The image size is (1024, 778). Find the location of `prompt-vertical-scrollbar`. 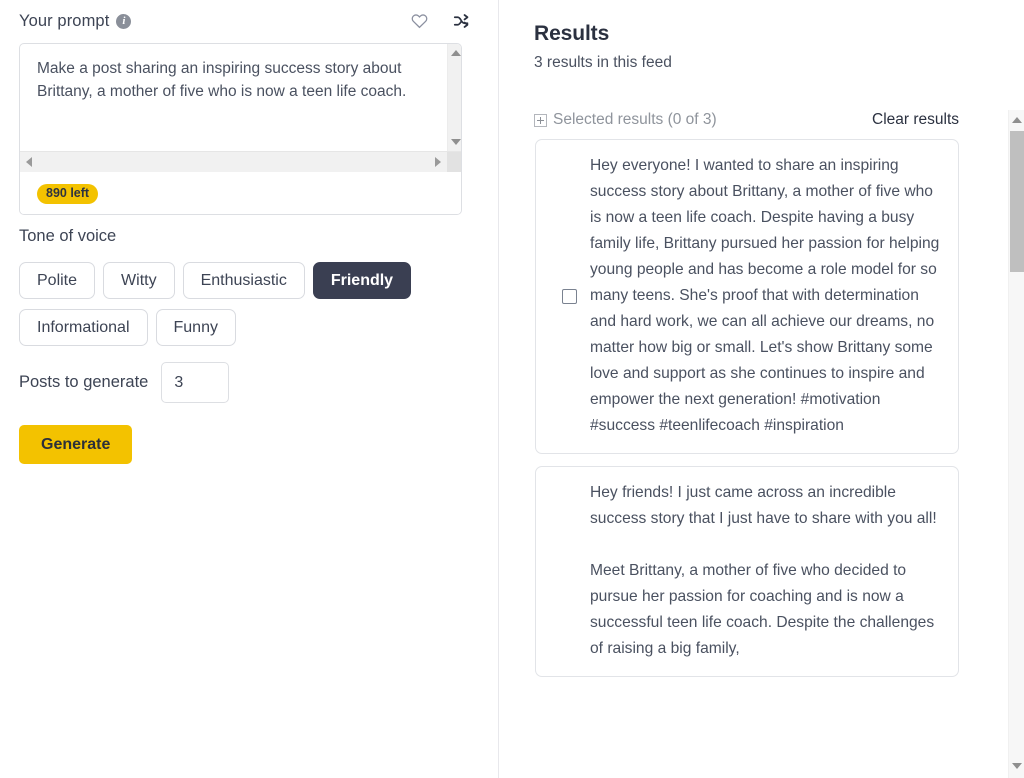

prompt-vertical-scrollbar is located at coordinates (454, 97).